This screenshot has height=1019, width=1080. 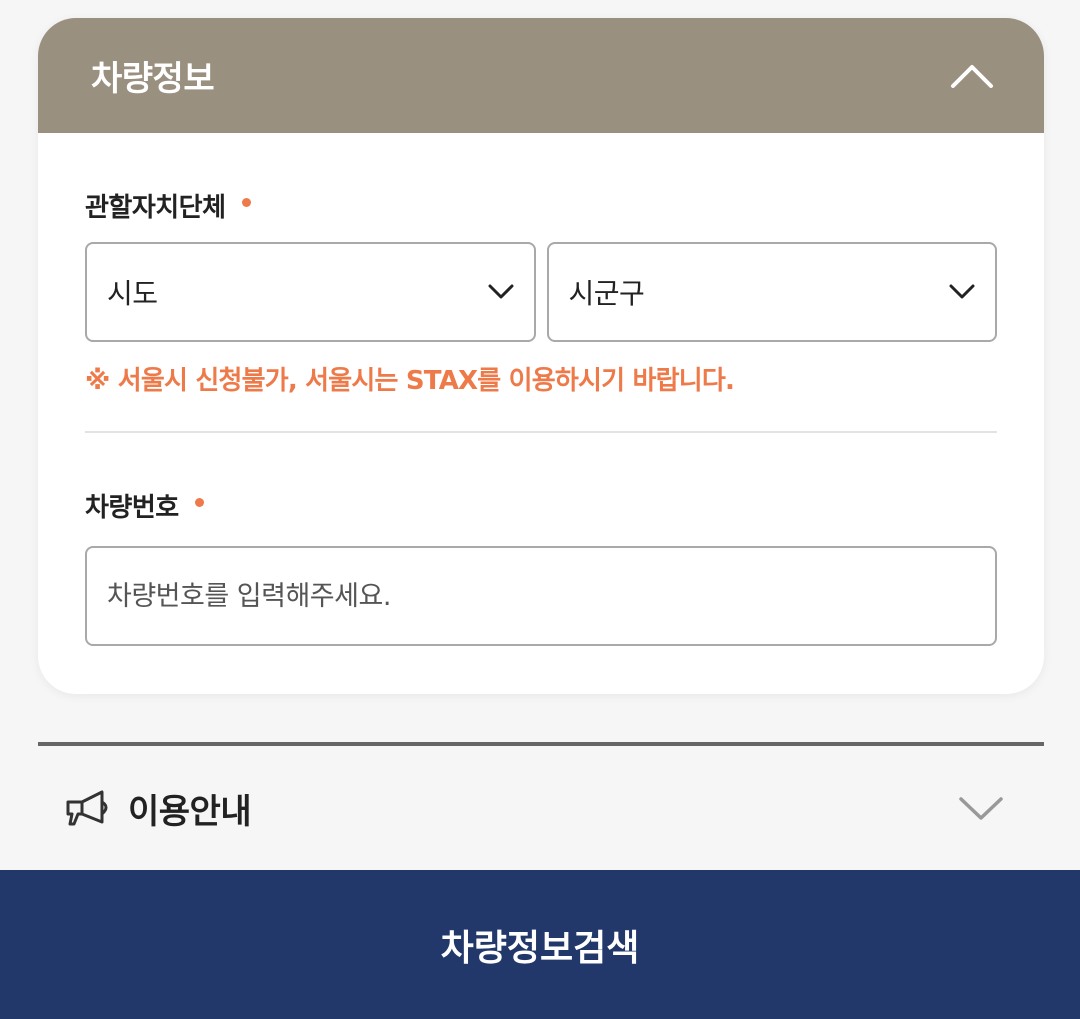 I want to click on divider, so click(x=541, y=432).